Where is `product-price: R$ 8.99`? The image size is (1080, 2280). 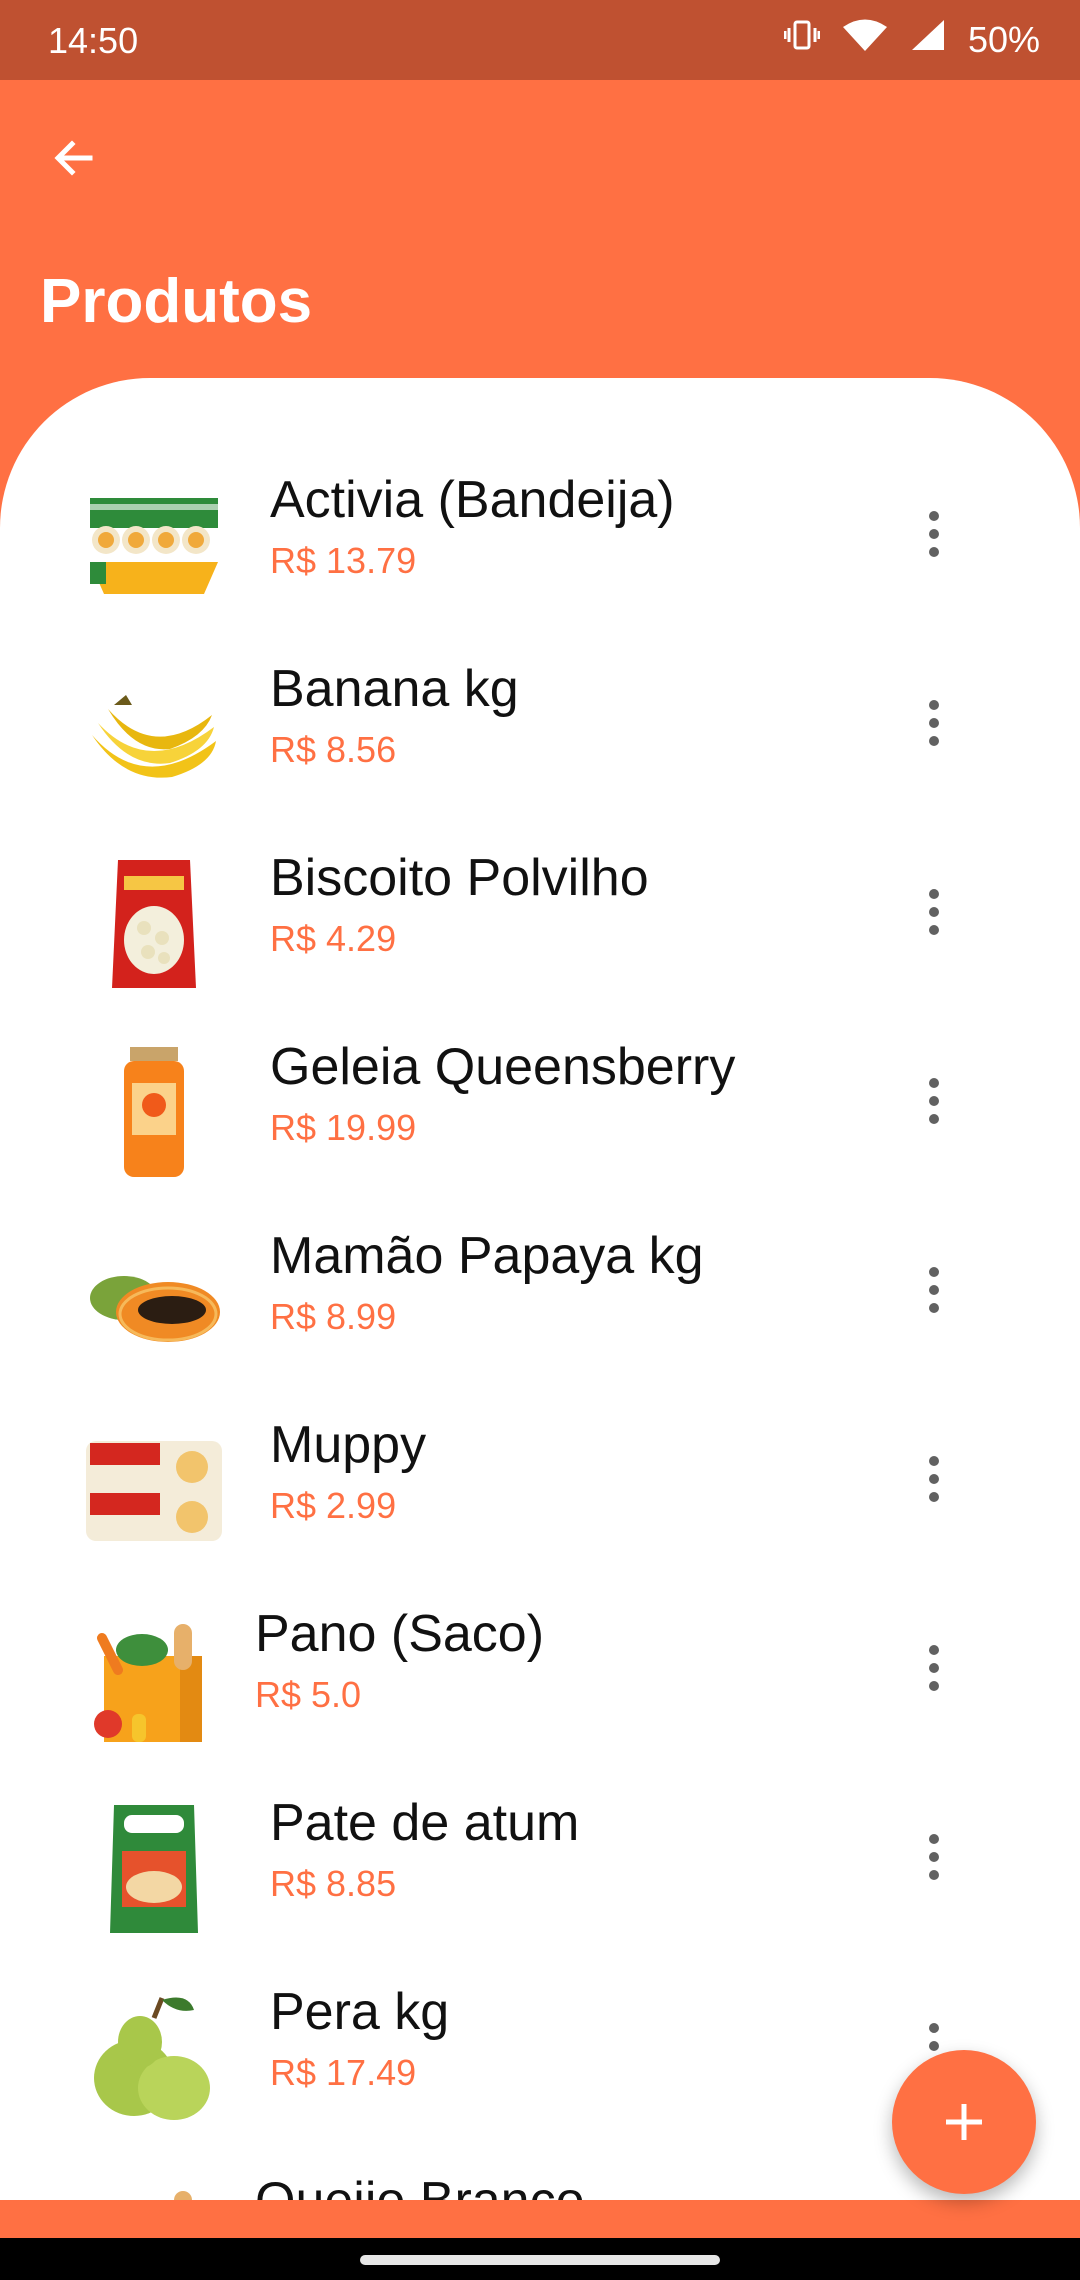 product-price: R$ 8.99 is located at coordinates (333, 1316).